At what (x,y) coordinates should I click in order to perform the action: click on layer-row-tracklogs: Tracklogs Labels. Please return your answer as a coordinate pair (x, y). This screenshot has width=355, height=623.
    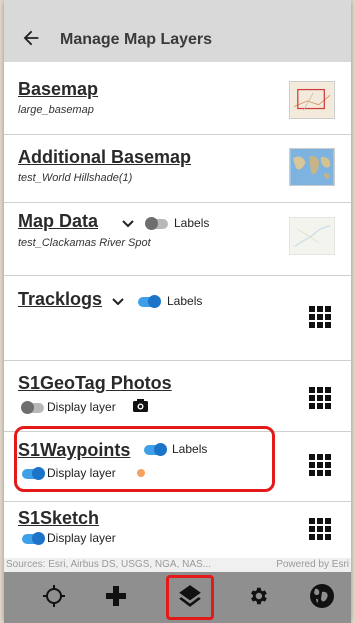
    Looking at the image, I should click on (177, 318).